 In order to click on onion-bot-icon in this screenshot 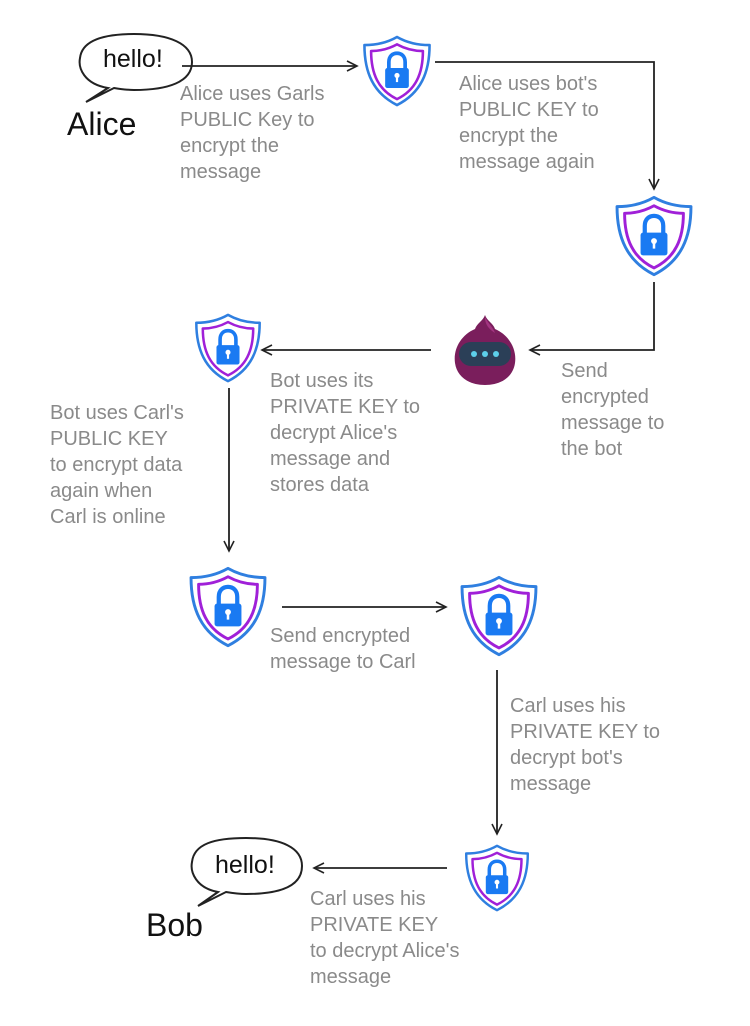, I will do `click(485, 350)`.